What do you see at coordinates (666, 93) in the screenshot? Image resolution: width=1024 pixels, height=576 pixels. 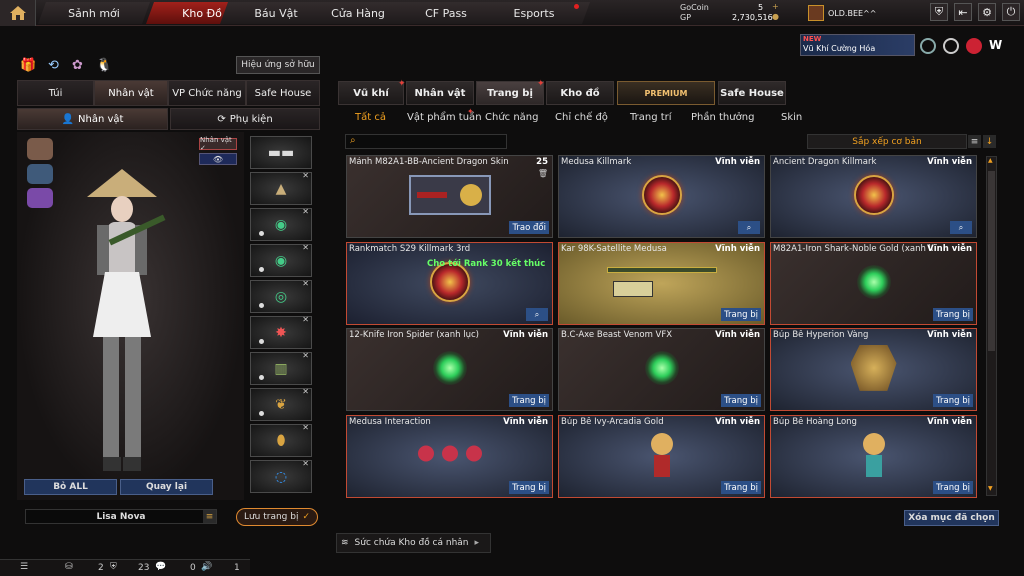 I see `right-tab-premium: PREMIUM` at bounding box center [666, 93].